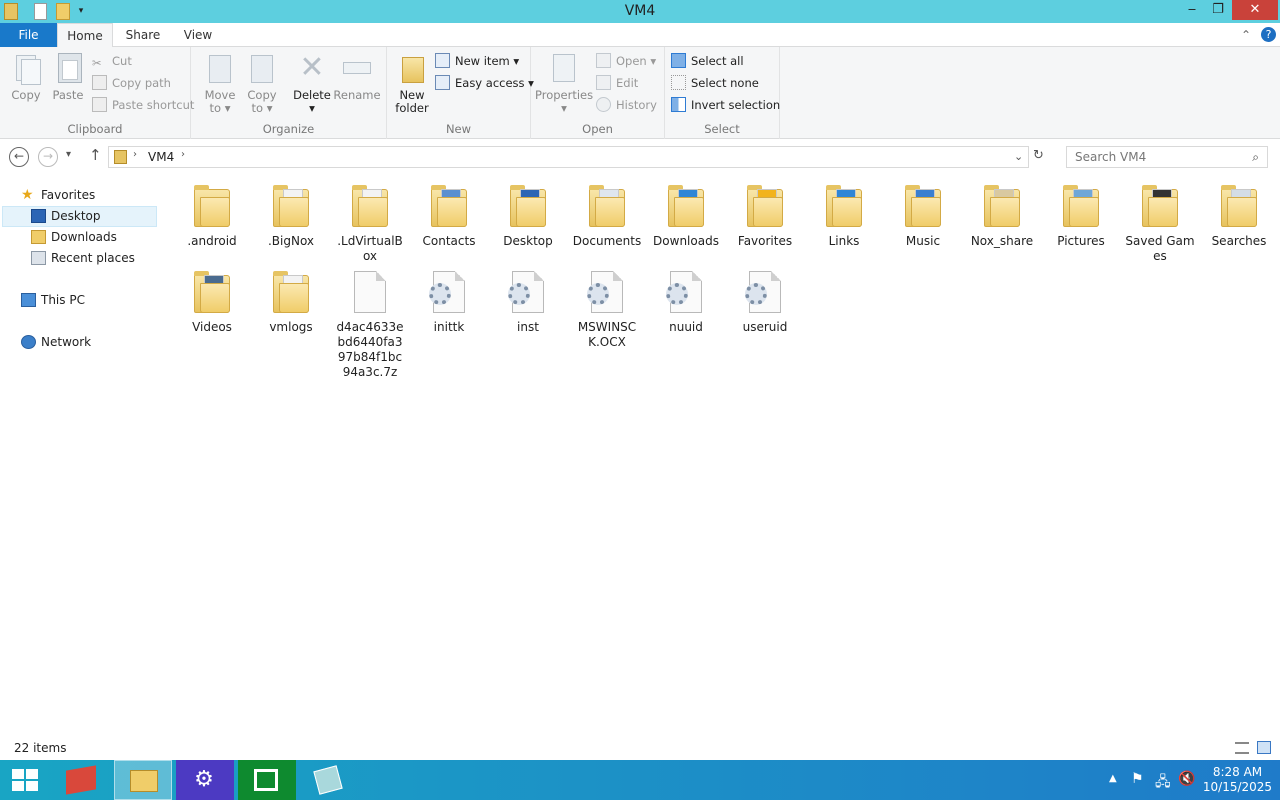 The image size is (1280, 800). I want to click on tab-file: File, so click(28, 35).